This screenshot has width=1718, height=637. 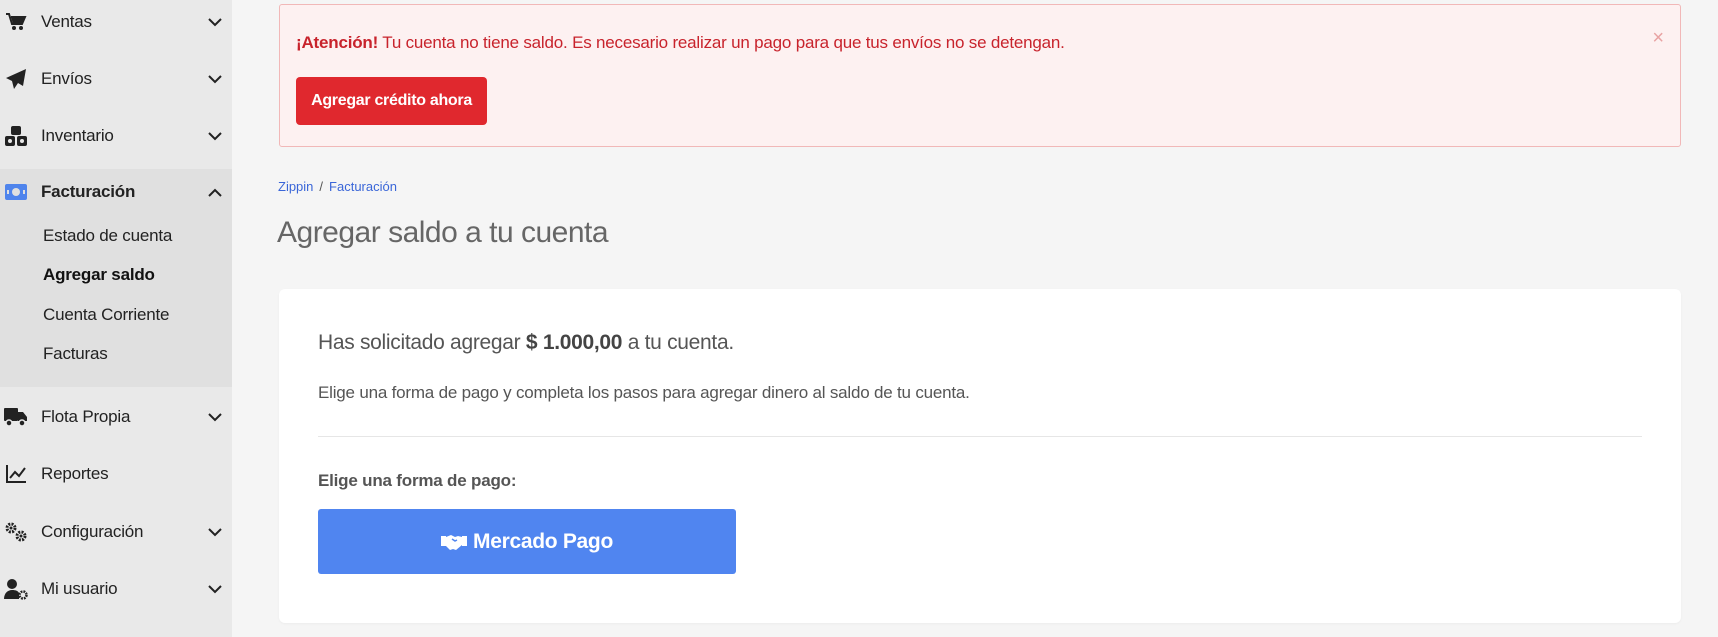 I want to click on user-cog-icon, so click(x=16, y=589).